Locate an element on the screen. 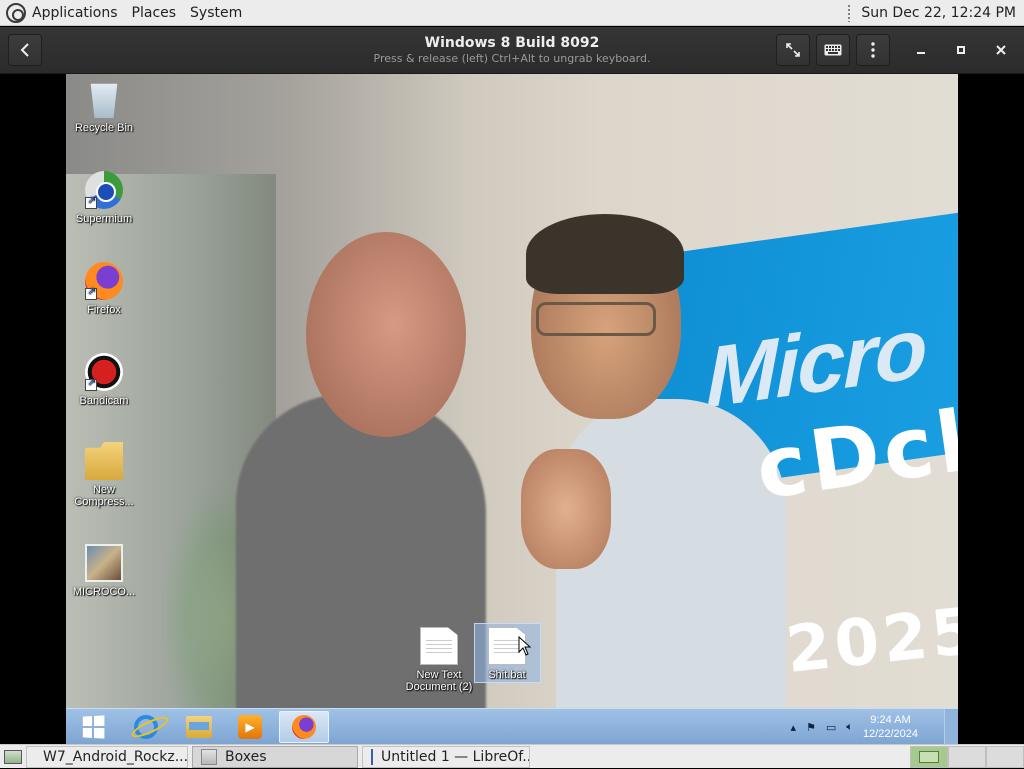  menu-icon is located at coordinates (873, 50).